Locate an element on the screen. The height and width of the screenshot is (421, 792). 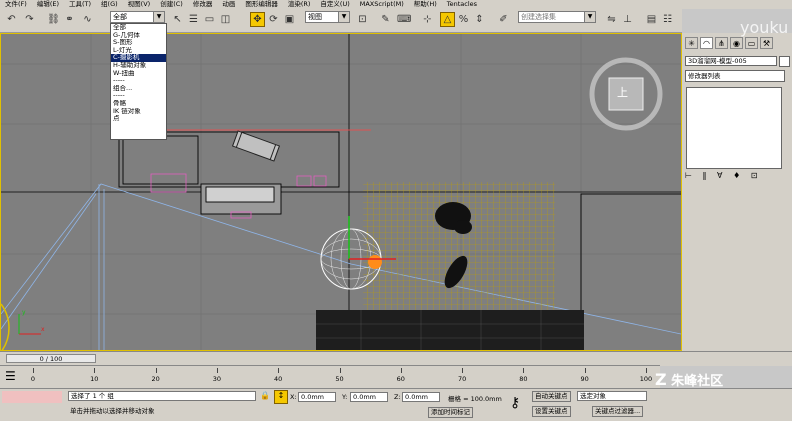
angle-snap-icon: △ is located at coordinates (447, 19).